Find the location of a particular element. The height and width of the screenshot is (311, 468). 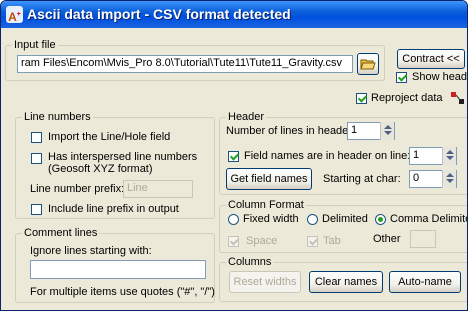

columns-legend: Columns is located at coordinates (250, 262).